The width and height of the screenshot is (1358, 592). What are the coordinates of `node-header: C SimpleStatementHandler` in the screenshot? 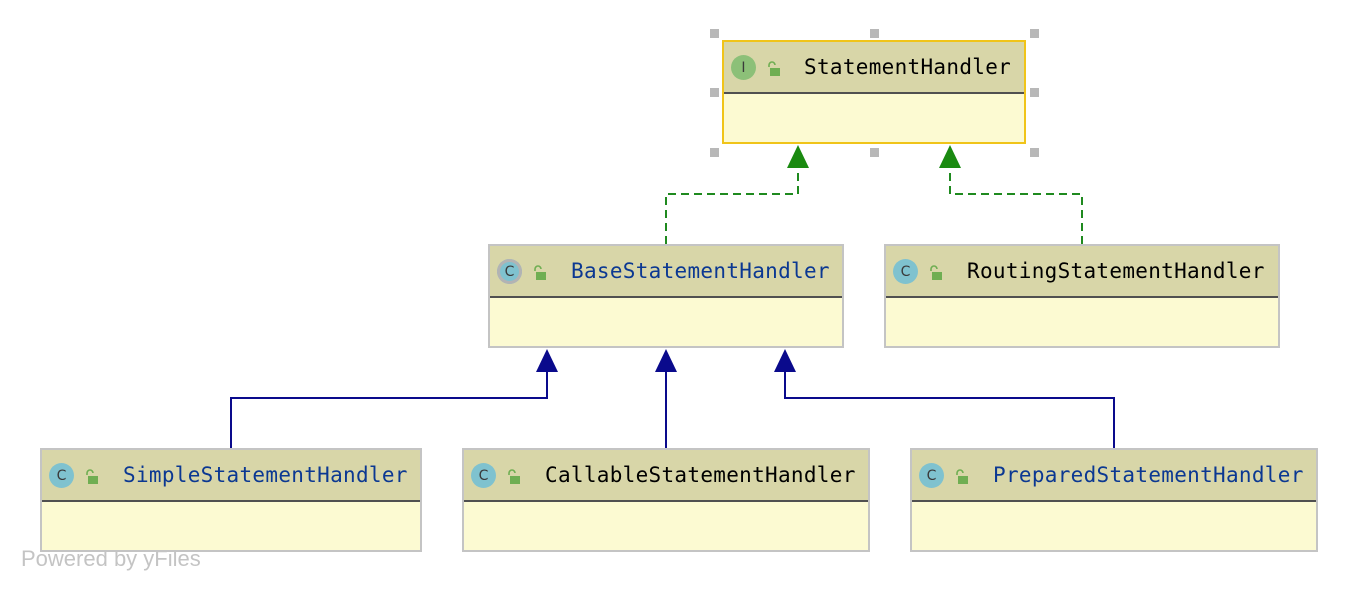 It's located at (231, 476).